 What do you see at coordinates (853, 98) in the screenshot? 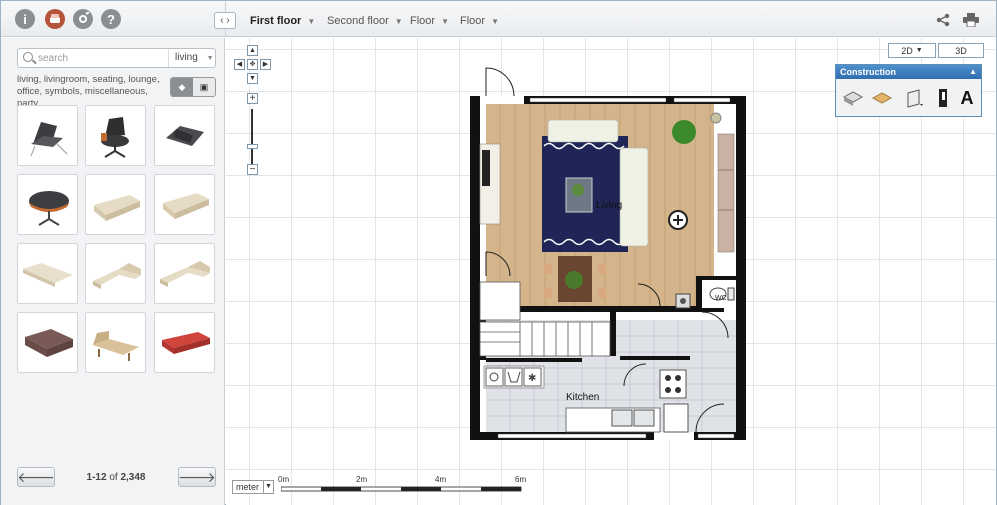
I see `wall-tool-icon` at bounding box center [853, 98].